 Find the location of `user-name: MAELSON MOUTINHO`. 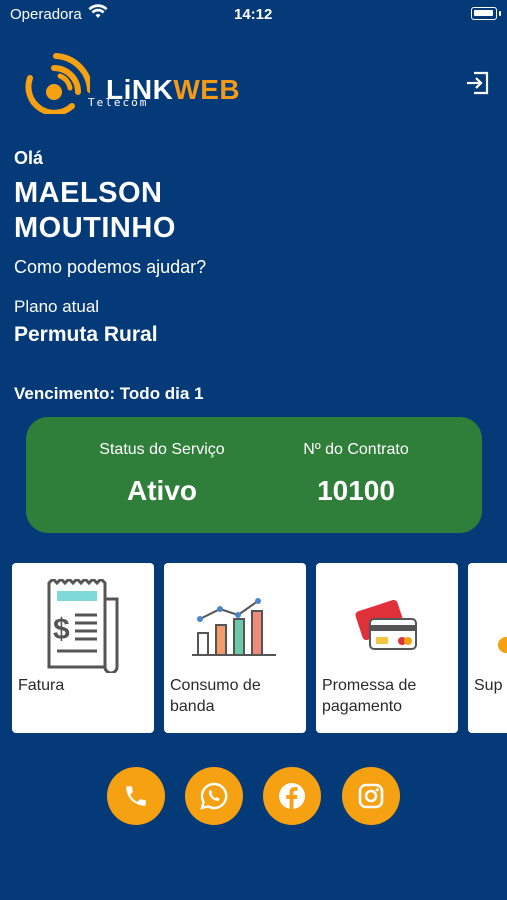

user-name: MAELSON MOUTINHO is located at coordinates (164, 211).